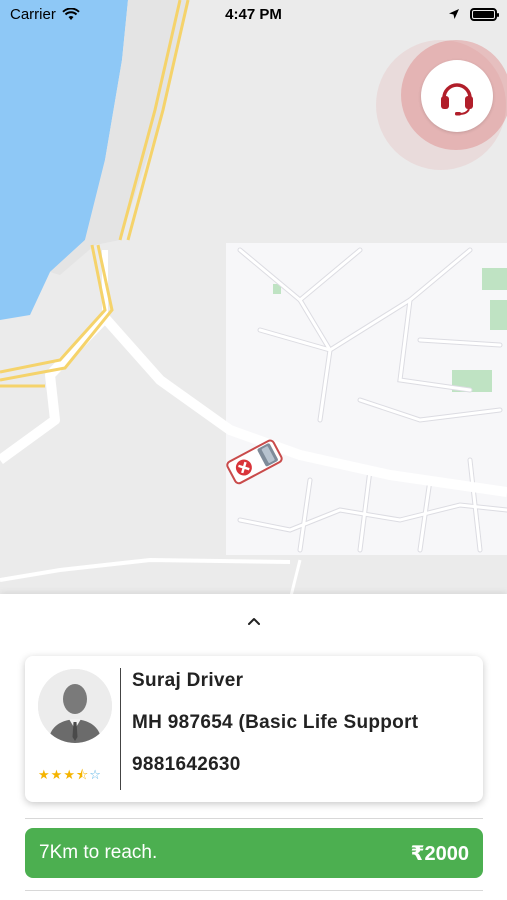 The width and height of the screenshot is (507, 900). I want to click on star-half-icon: ⯪, so click(82, 774).